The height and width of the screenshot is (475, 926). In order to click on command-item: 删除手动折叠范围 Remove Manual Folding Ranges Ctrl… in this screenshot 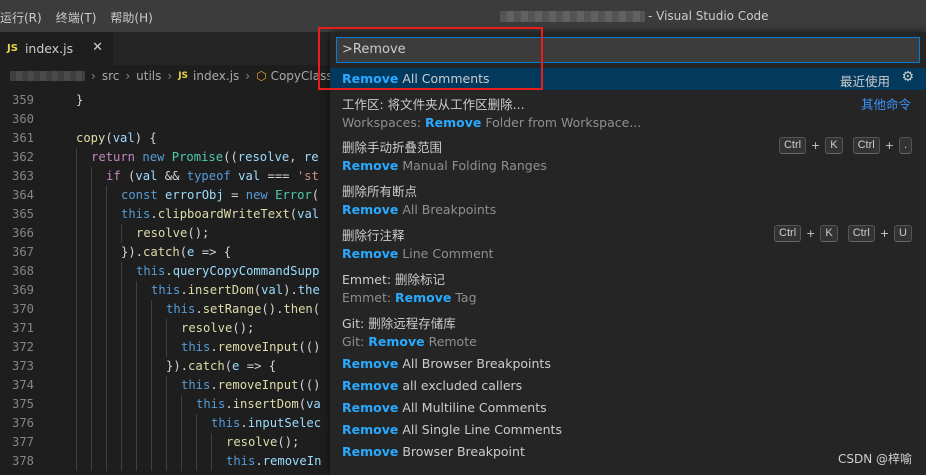, I will do `click(628, 156)`.